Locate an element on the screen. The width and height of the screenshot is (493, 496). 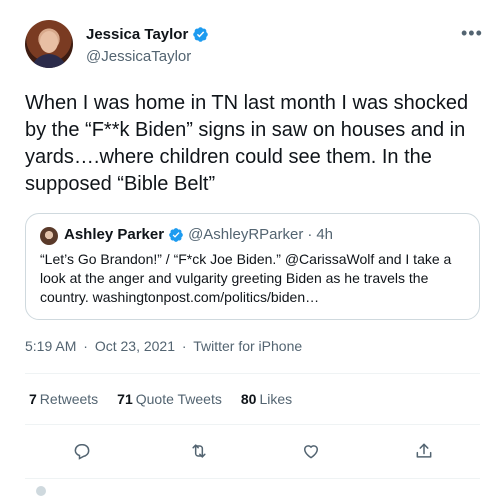
engagement-stats: 7 Retweets 71 Quote Tweets 80 Likes is located at coordinates (170, 399).